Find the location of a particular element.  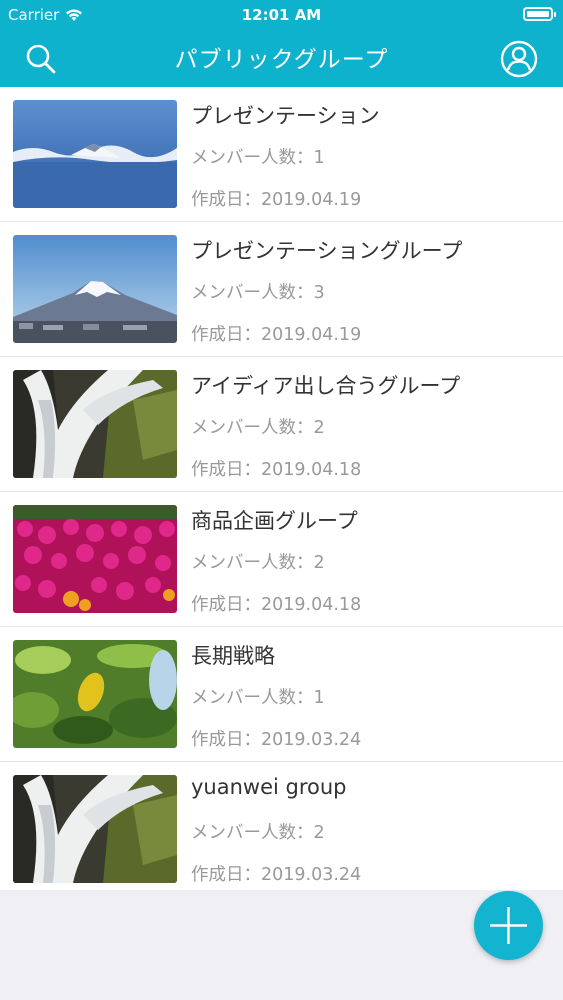

plus-icon is located at coordinates (508, 925).